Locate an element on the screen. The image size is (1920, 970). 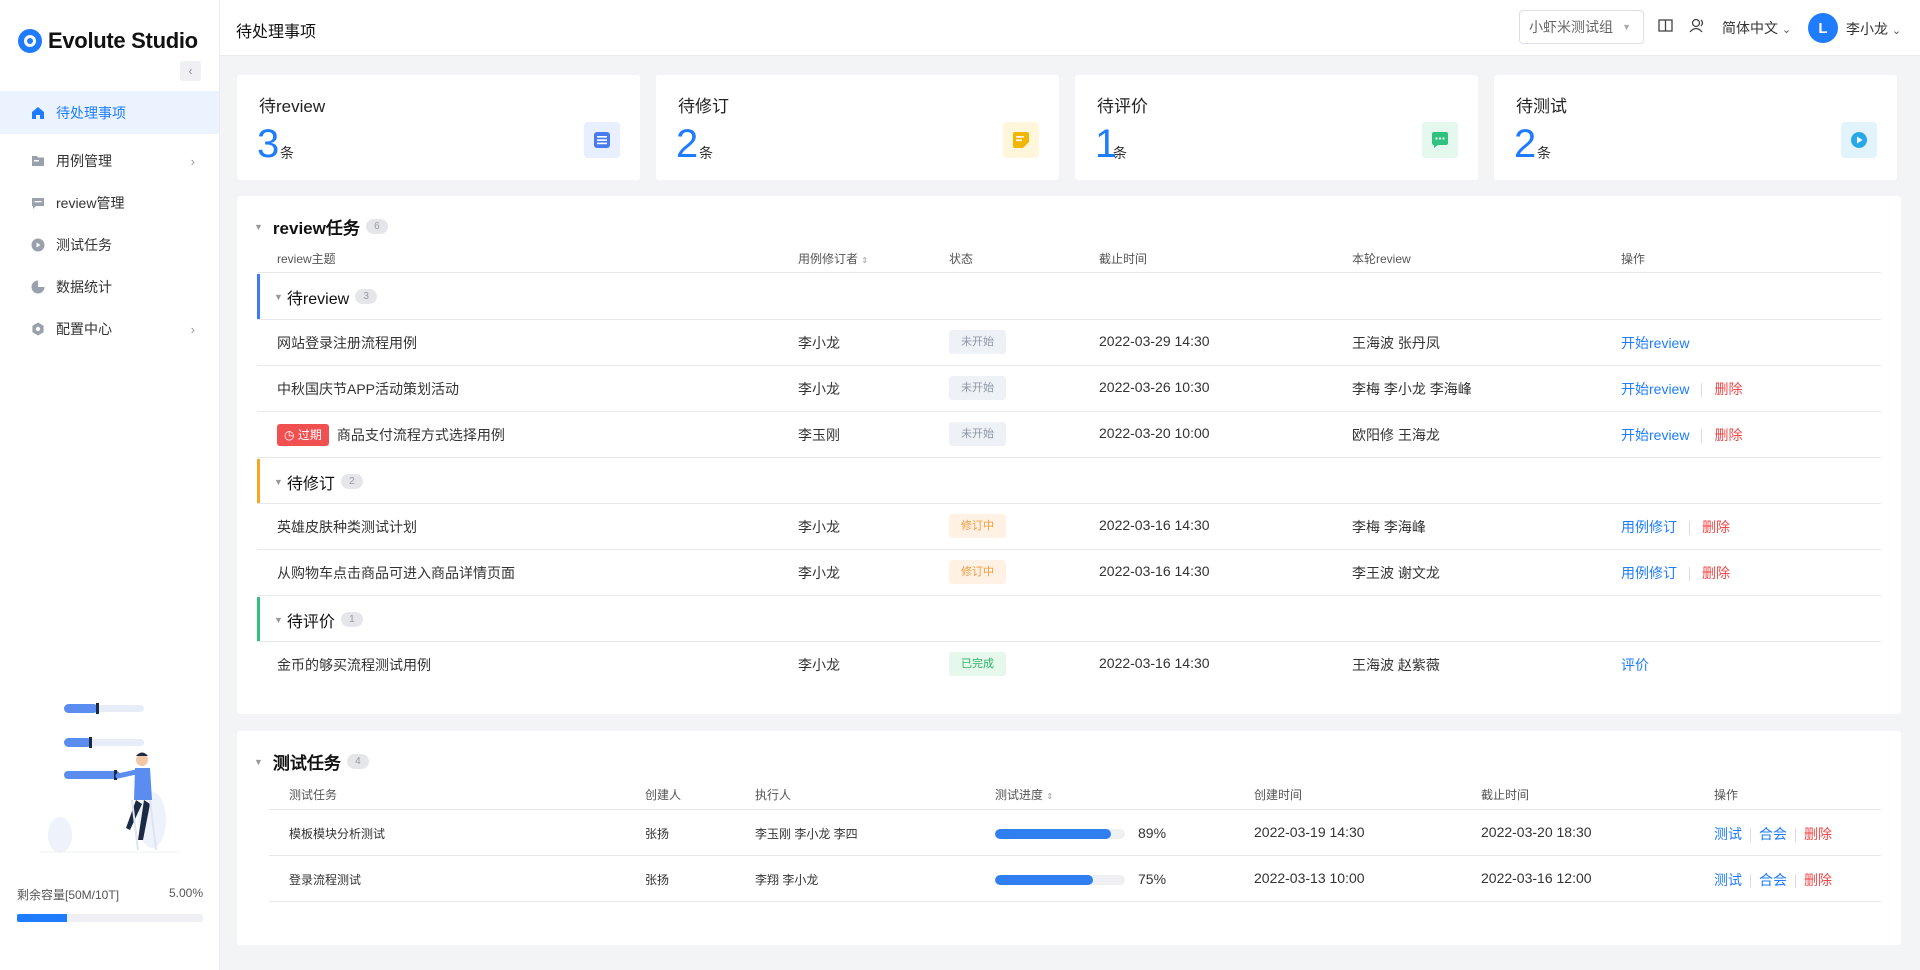
review-topic-cell: ◷ 过期 商品支付流程方式选择用例 is located at coordinates (391, 435).